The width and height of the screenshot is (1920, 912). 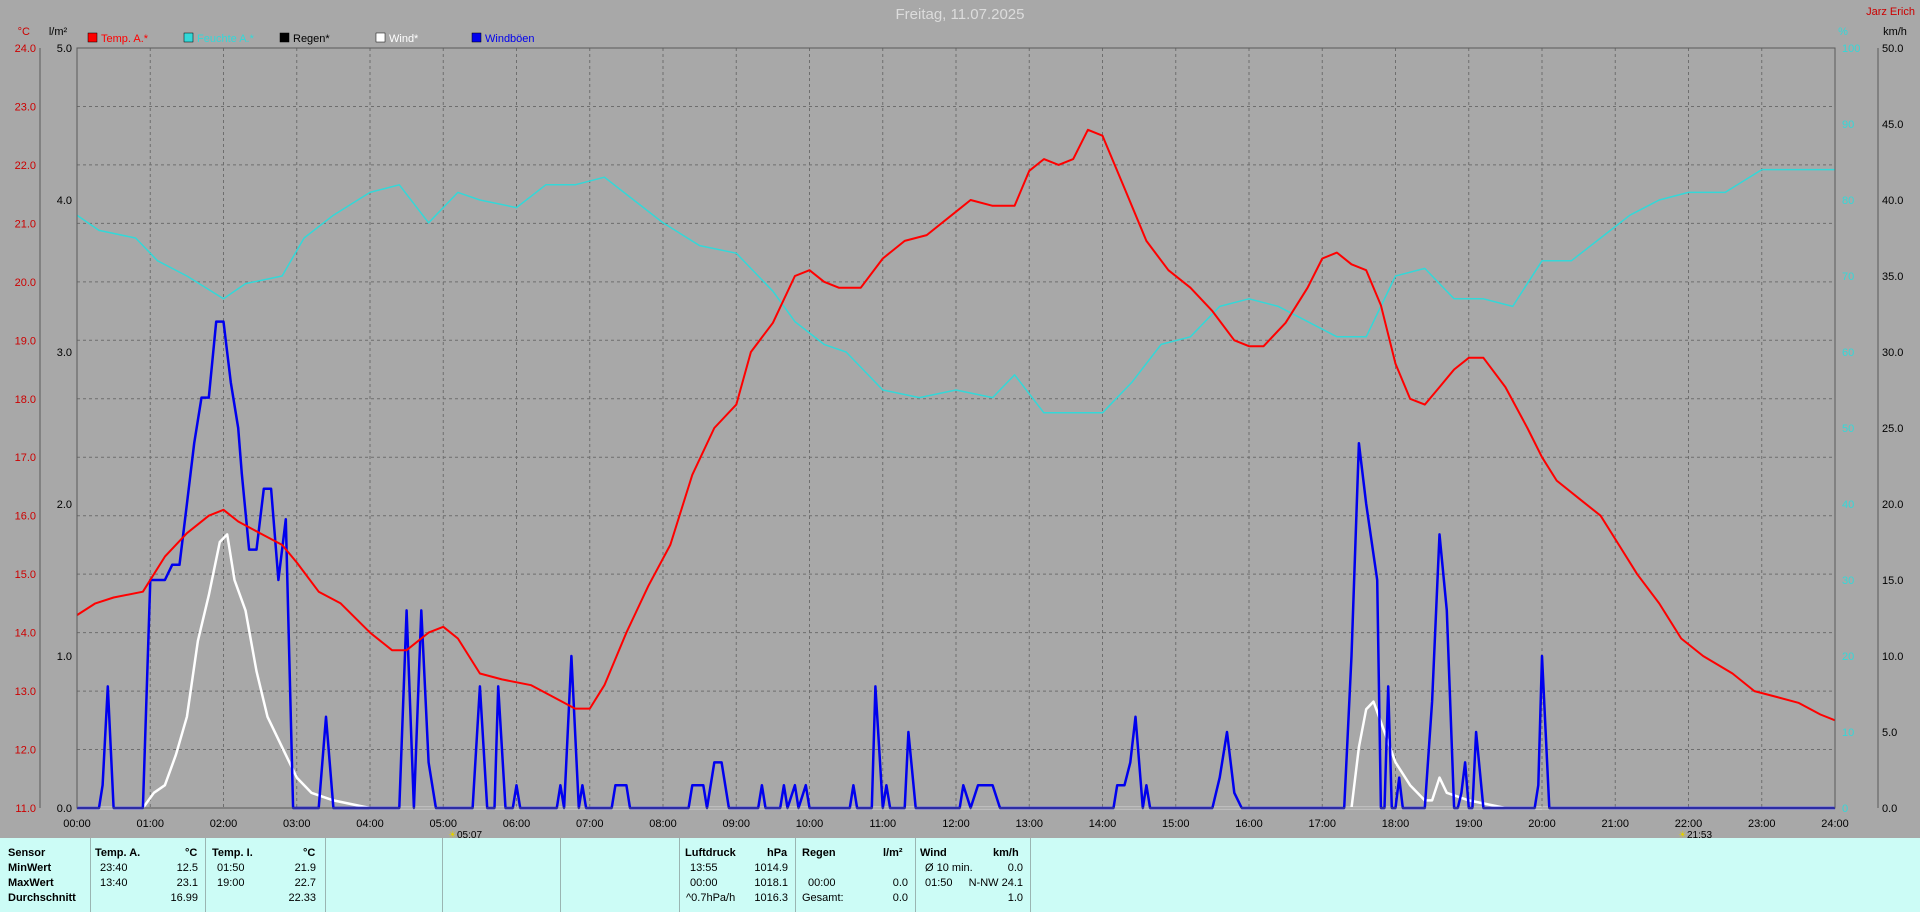 What do you see at coordinates (1015, 868) in the screenshot?
I see `wind-avg-value: 0.0` at bounding box center [1015, 868].